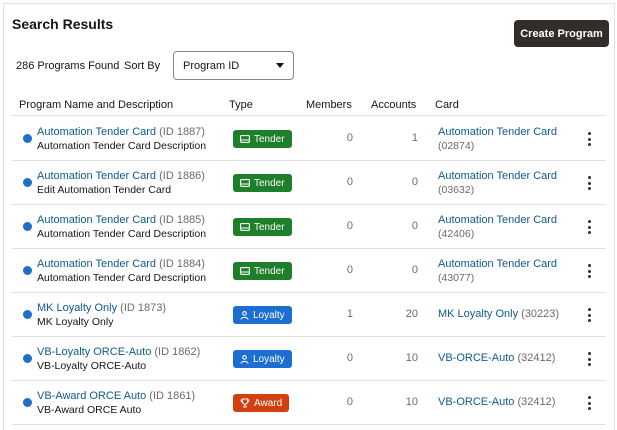 The height and width of the screenshot is (430, 617). Describe the element at coordinates (478, 314) in the screenshot. I see `card-link: MK Loyalty Only` at that location.